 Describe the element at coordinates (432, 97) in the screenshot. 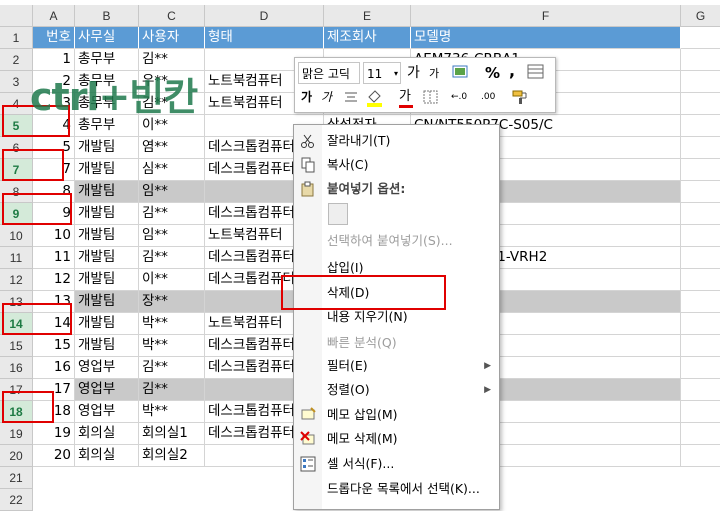

I see `borders-icon` at that location.